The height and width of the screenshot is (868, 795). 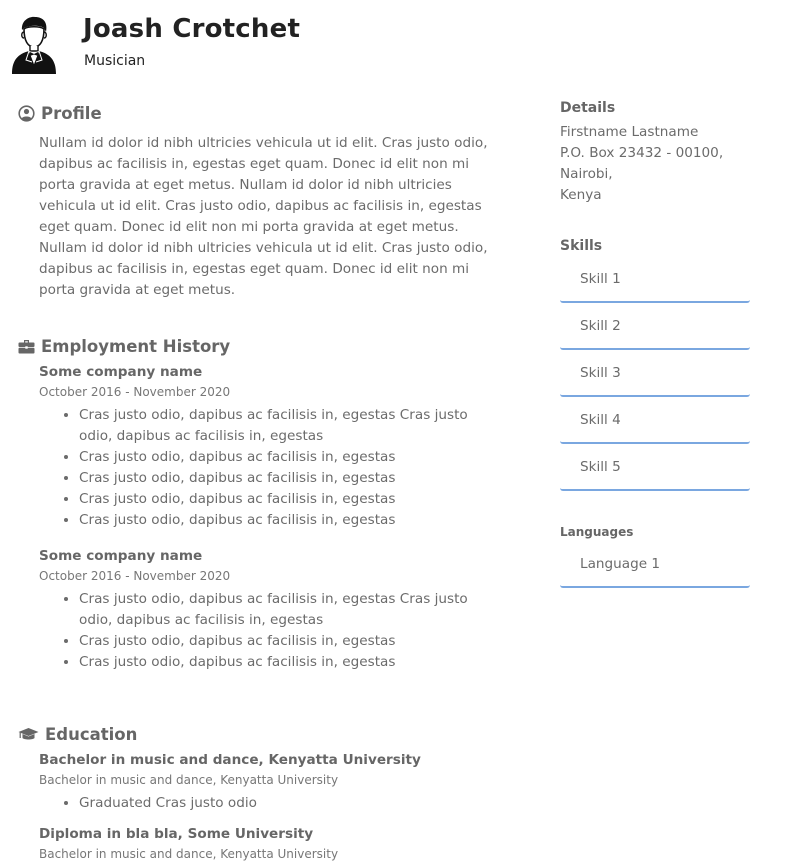 I want to click on education-bullets: Graduated Cras justo odio, so click(x=268, y=803).